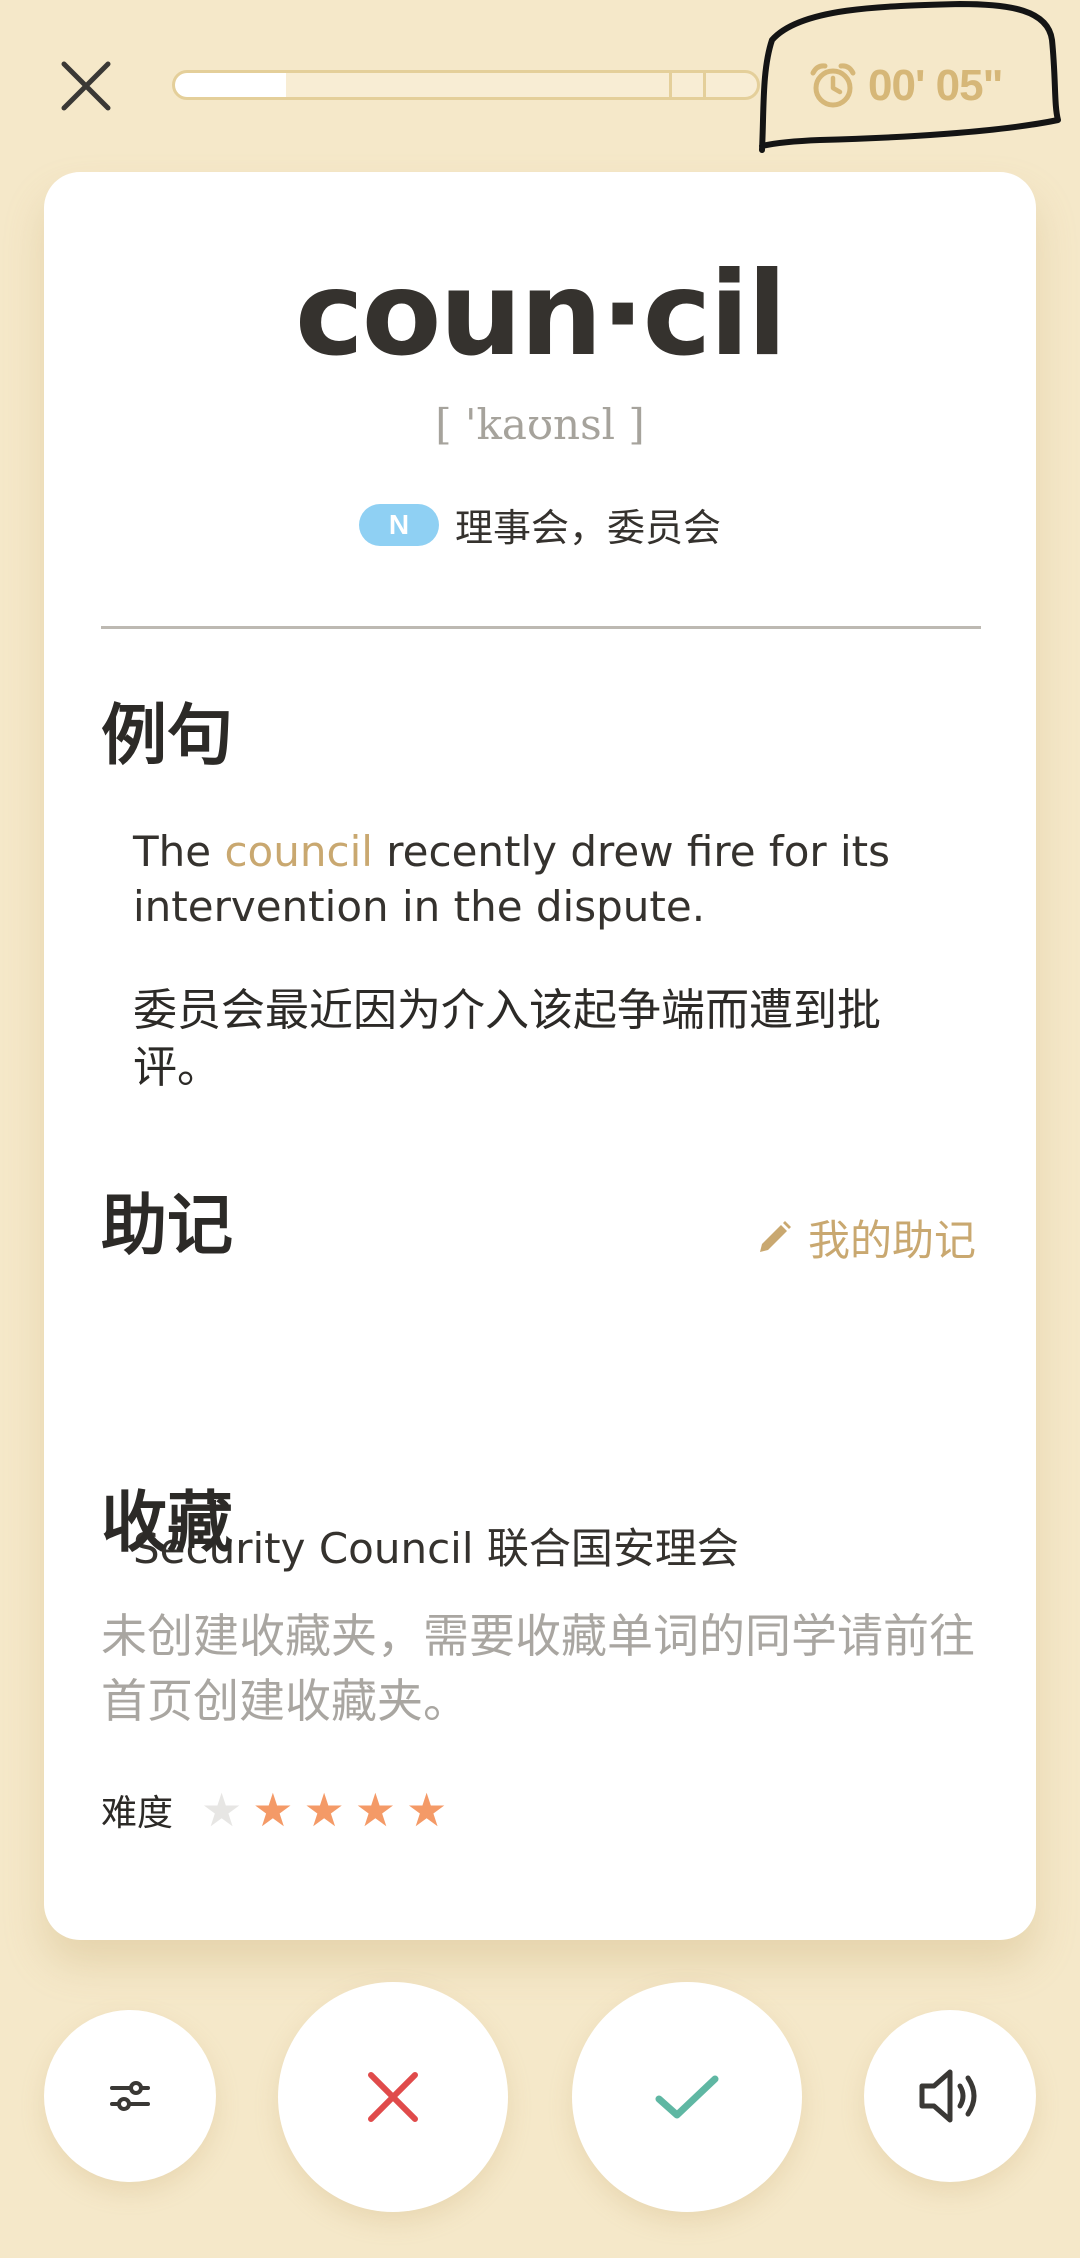  What do you see at coordinates (167, 735) in the screenshot?
I see `example-title: 例句` at bounding box center [167, 735].